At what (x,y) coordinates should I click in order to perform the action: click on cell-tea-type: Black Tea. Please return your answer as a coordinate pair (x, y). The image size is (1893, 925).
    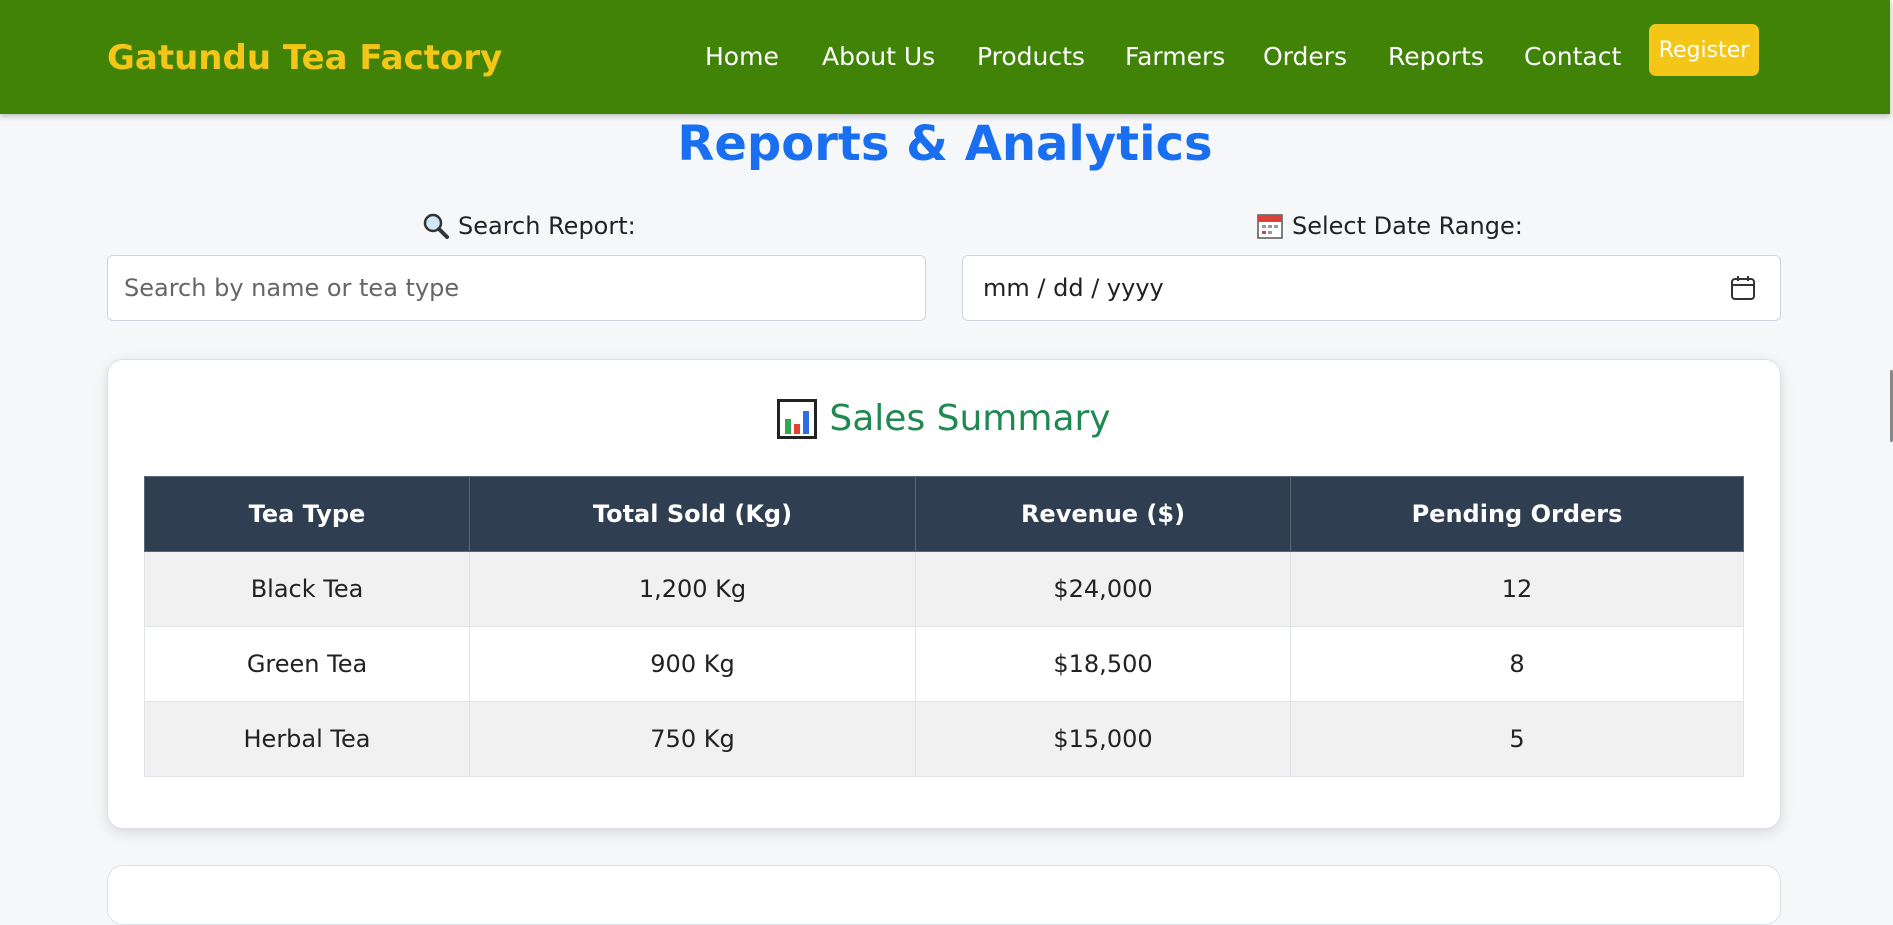
    Looking at the image, I should click on (307, 589).